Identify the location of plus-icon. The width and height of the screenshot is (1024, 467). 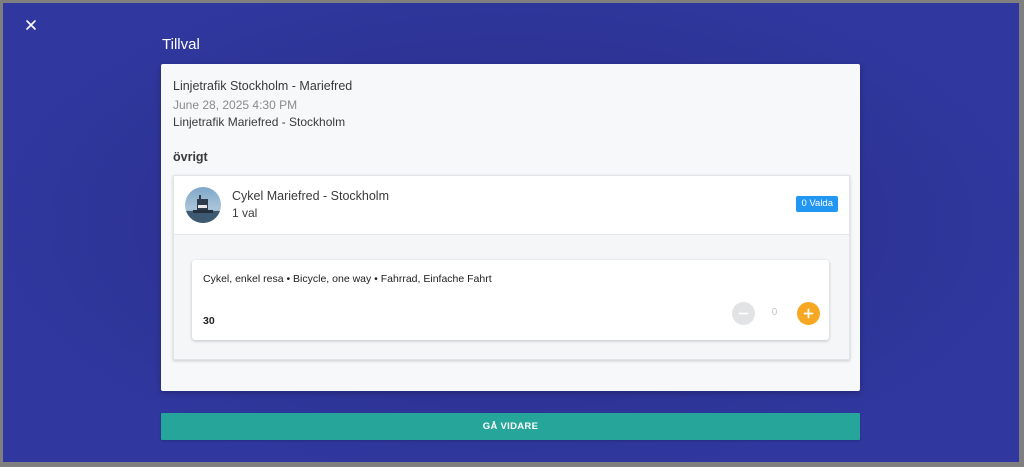
(808, 313).